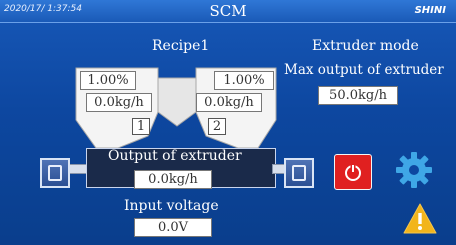 The image size is (456, 245). Describe the element at coordinates (358, 95) in the screenshot. I see `max-output-value: 50.0kg/h` at that location.